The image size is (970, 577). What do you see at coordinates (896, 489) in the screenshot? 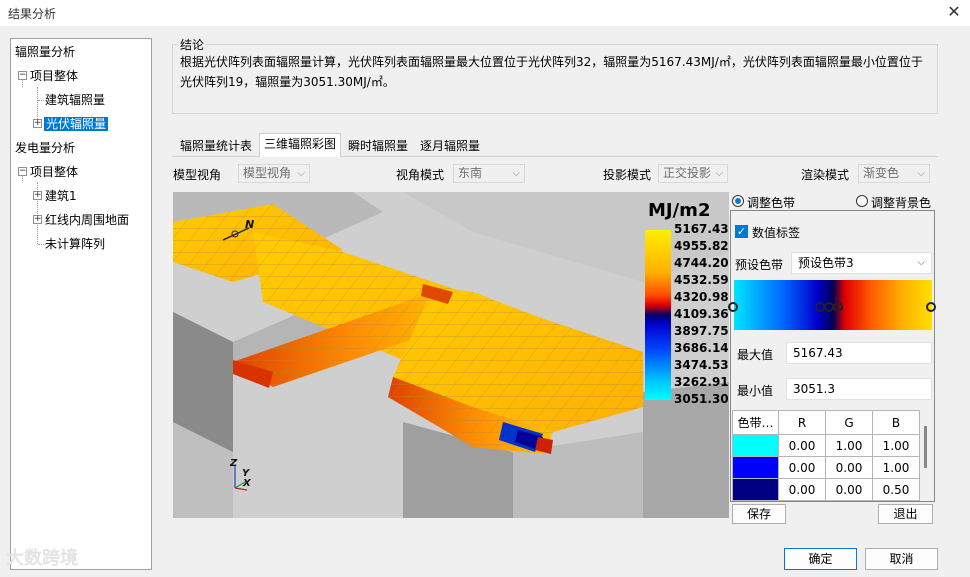
I see `b-cell: 0.50` at bounding box center [896, 489].